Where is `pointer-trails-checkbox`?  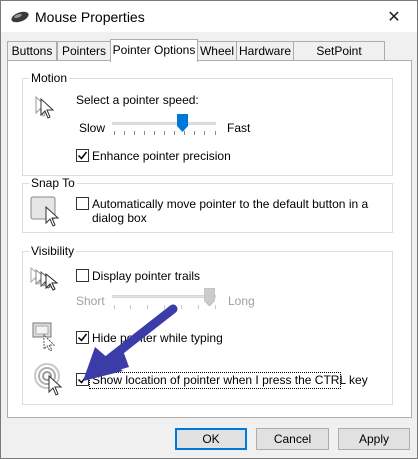 pointer-trails-checkbox is located at coordinates (82, 275).